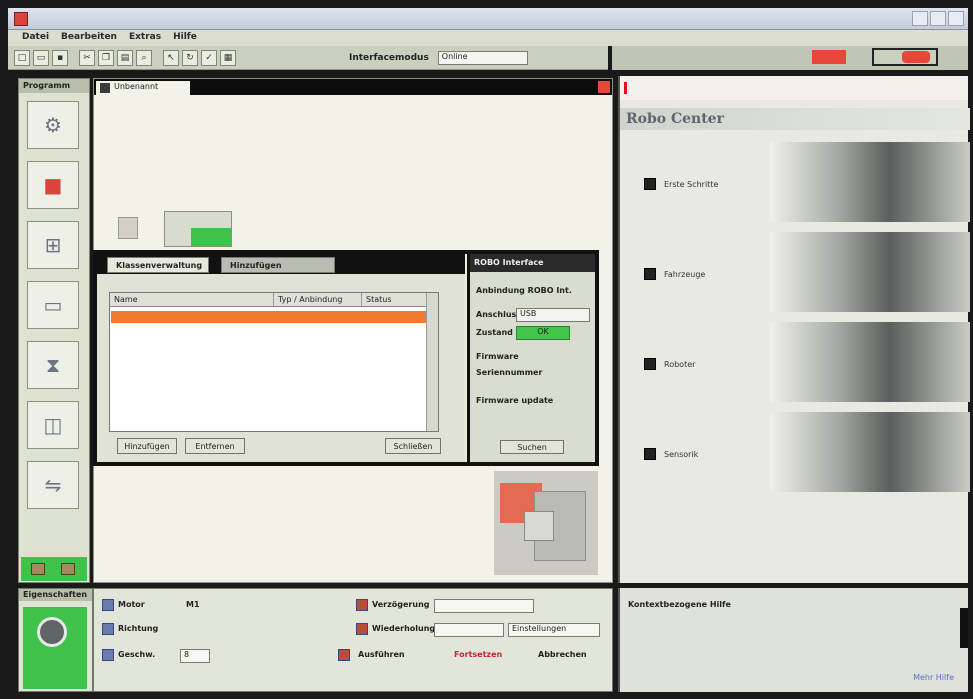  Describe the element at coordinates (395, 299) in the screenshot. I see `column-status: Status` at that location.